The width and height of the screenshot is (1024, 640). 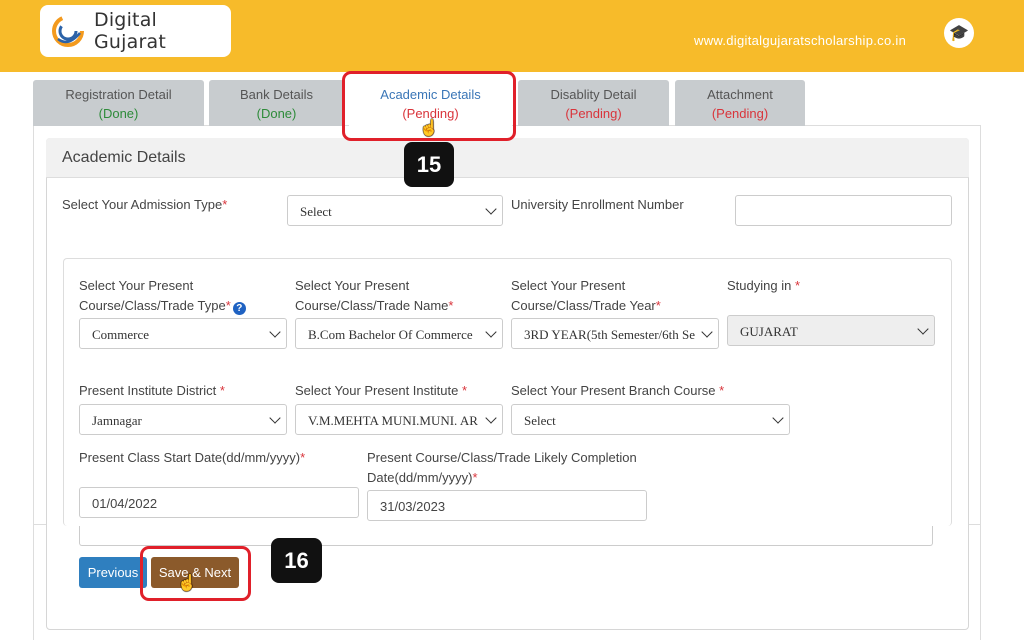 What do you see at coordinates (296, 560) in the screenshot?
I see `step-badge-16: 16` at bounding box center [296, 560].